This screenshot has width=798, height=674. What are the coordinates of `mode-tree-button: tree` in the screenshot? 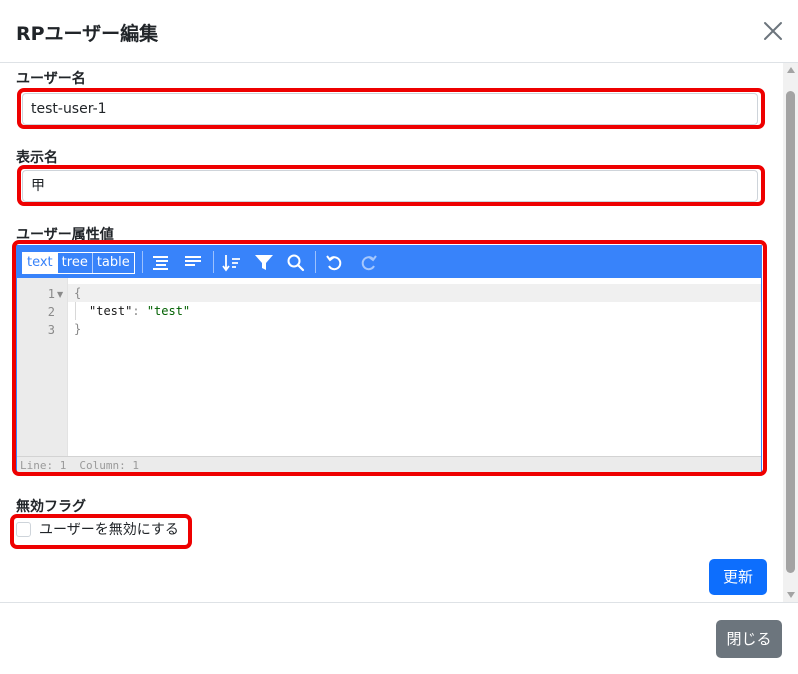 It's located at (75, 263).